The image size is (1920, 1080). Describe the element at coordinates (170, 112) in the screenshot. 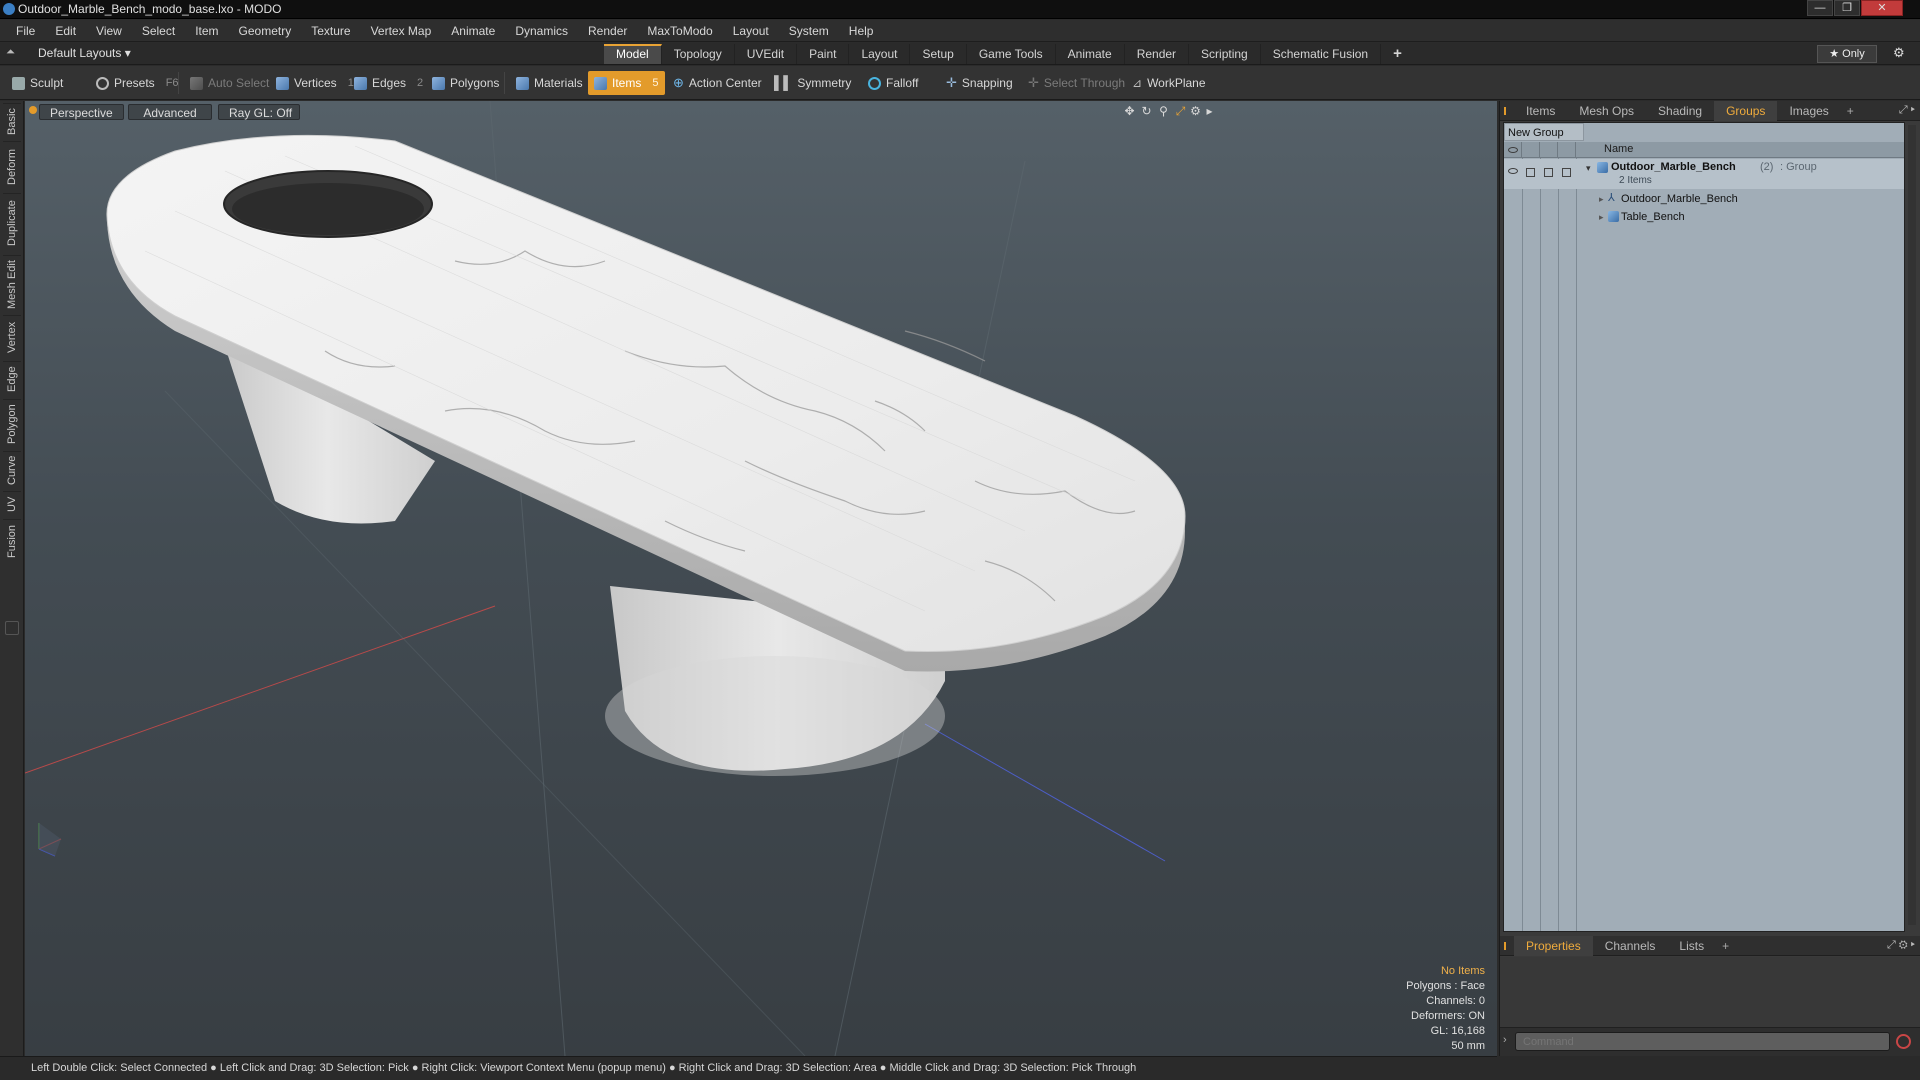

I see `shading-dropdown: Advanced` at that location.